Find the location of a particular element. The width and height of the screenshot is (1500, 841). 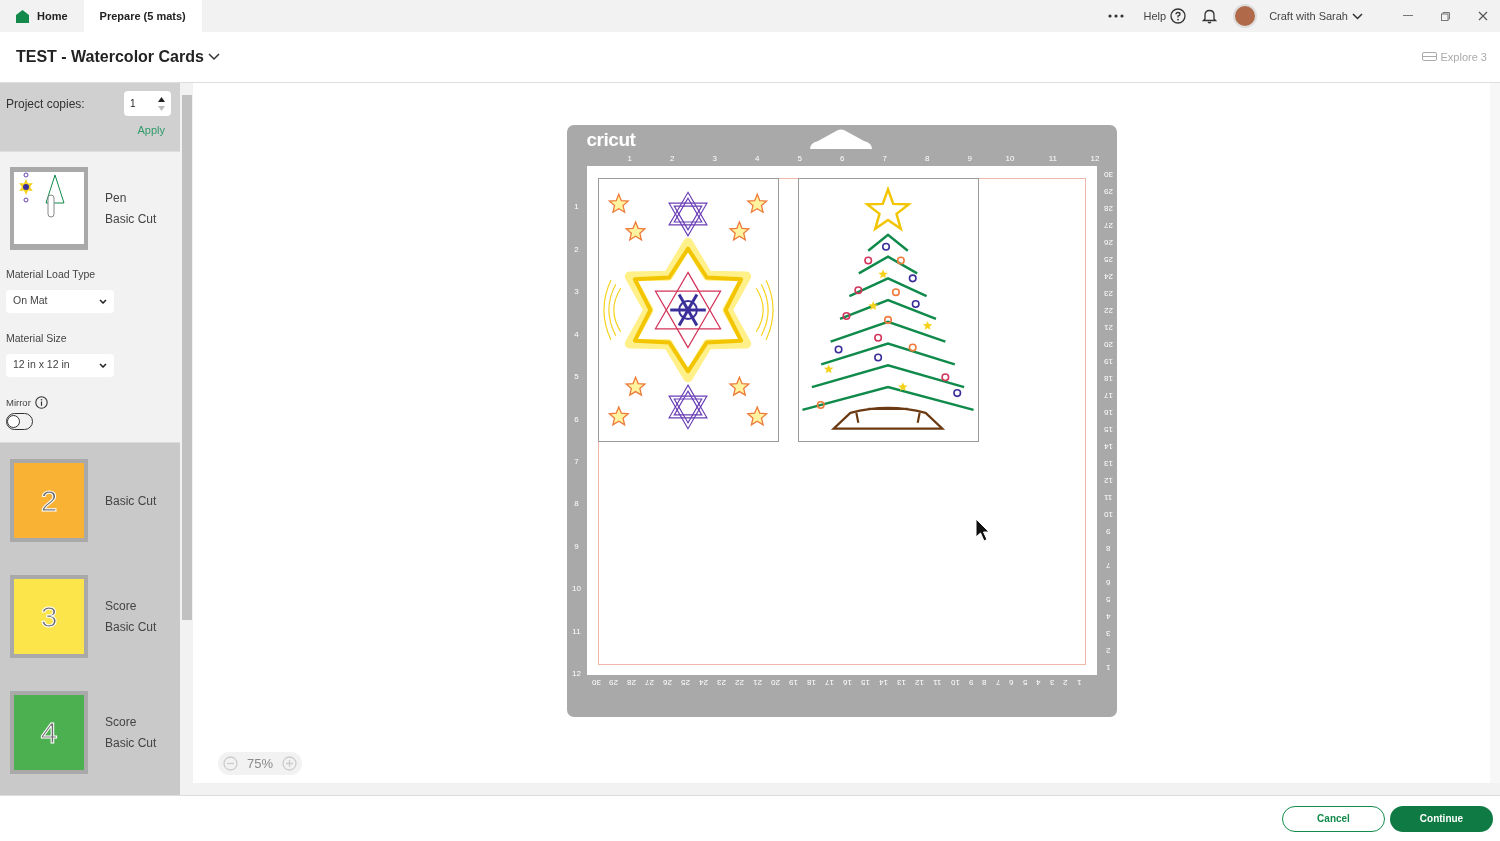

load-type-dropdown: On Mat is located at coordinates (60, 301).